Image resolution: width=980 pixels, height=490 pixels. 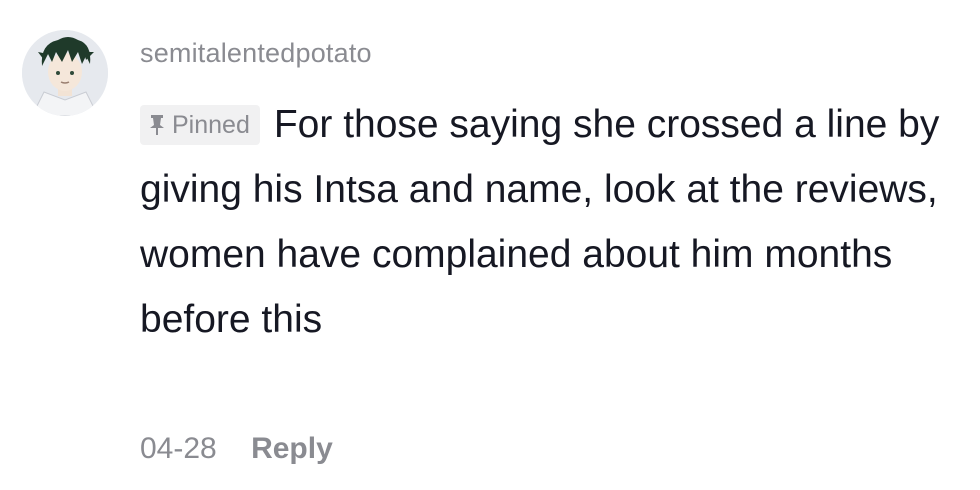 What do you see at coordinates (292, 448) in the screenshot?
I see `reply-button: Reply` at bounding box center [292, 448].